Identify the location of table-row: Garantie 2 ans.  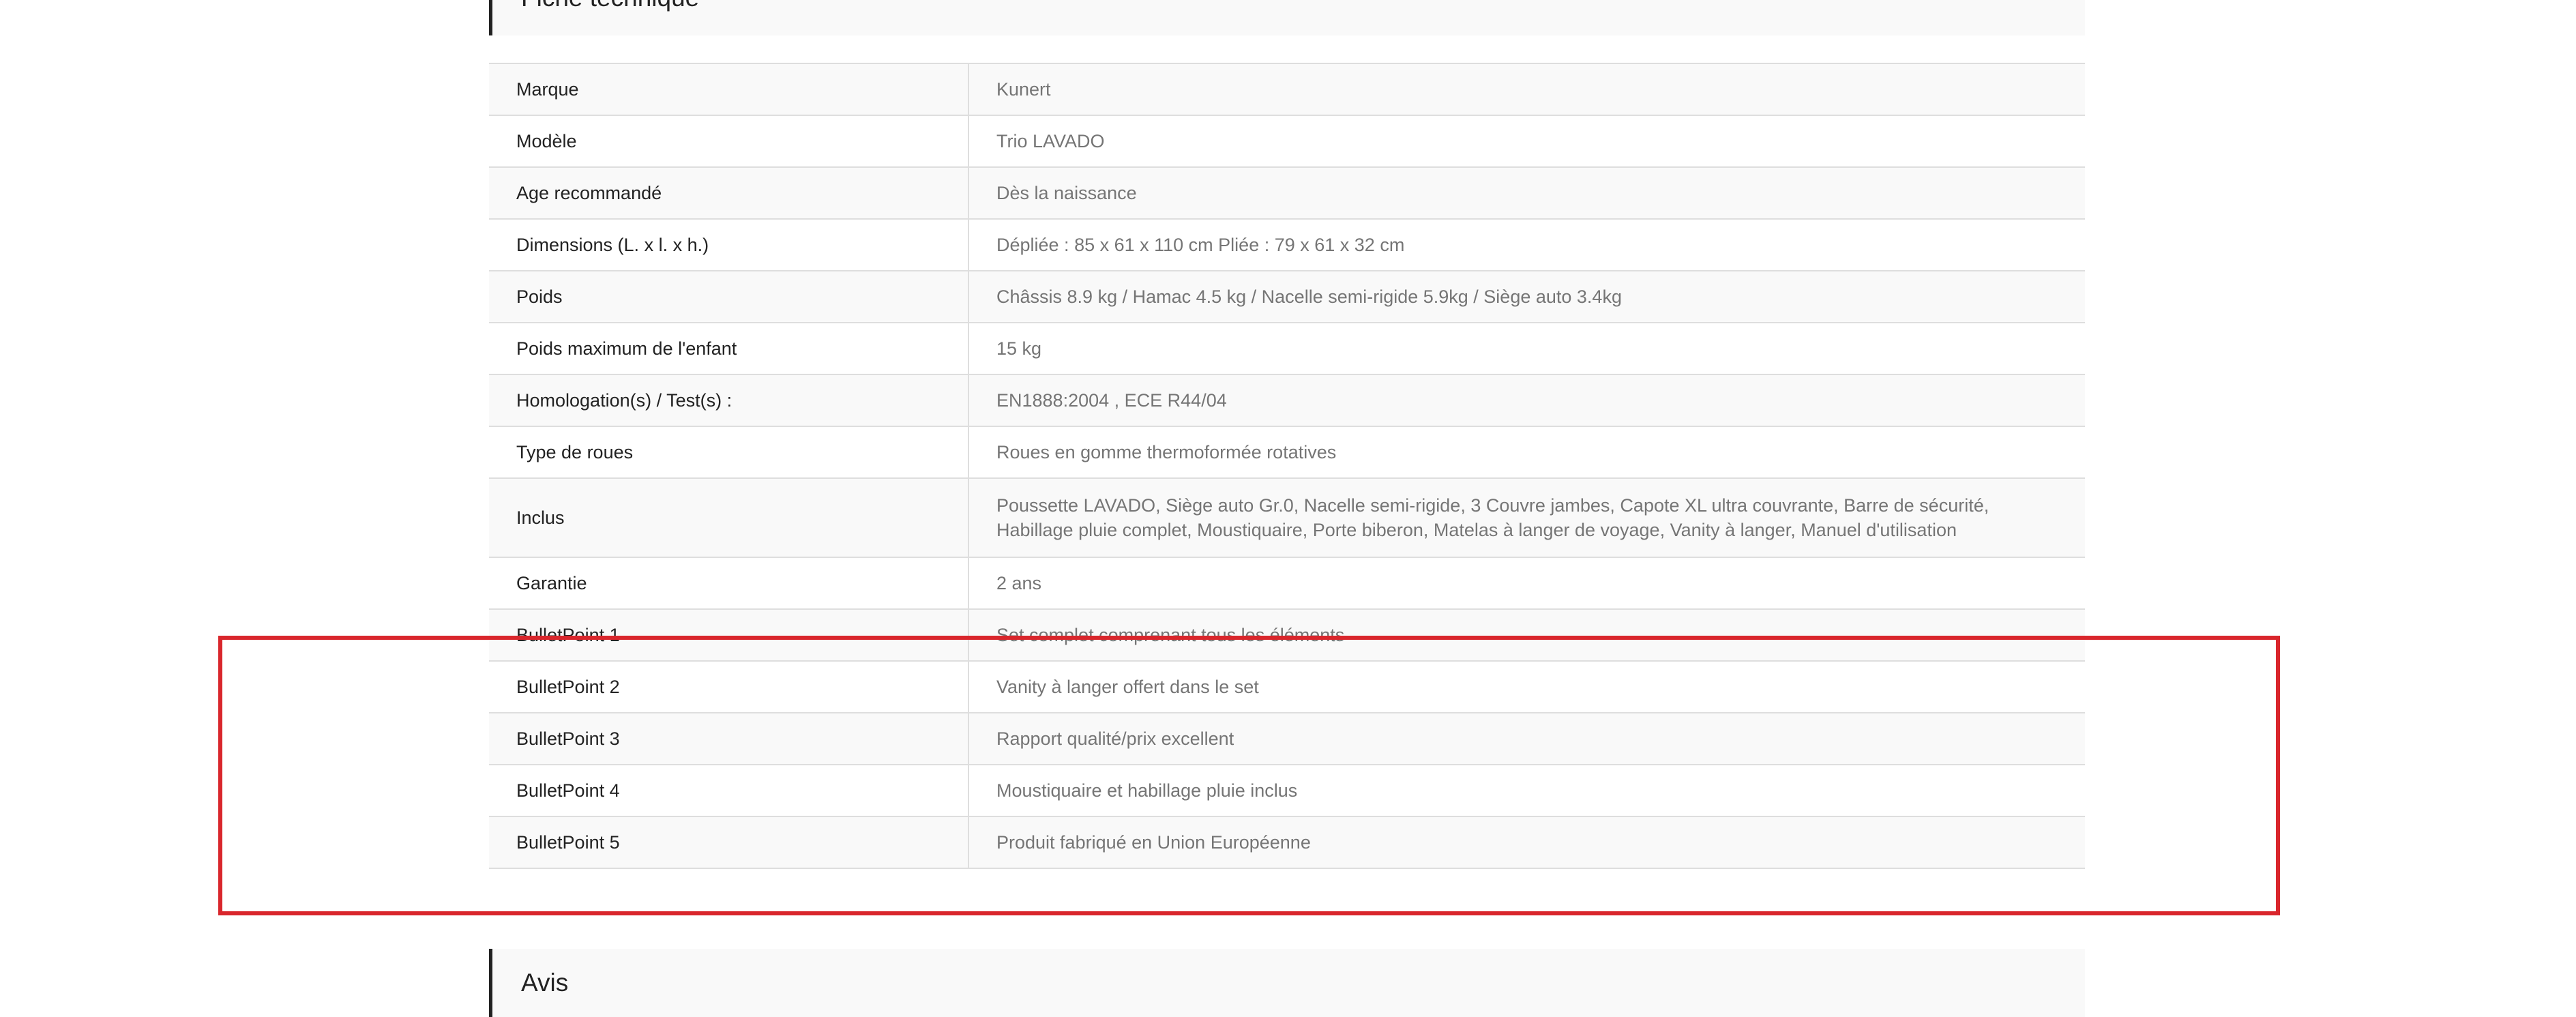
(1287, 583).